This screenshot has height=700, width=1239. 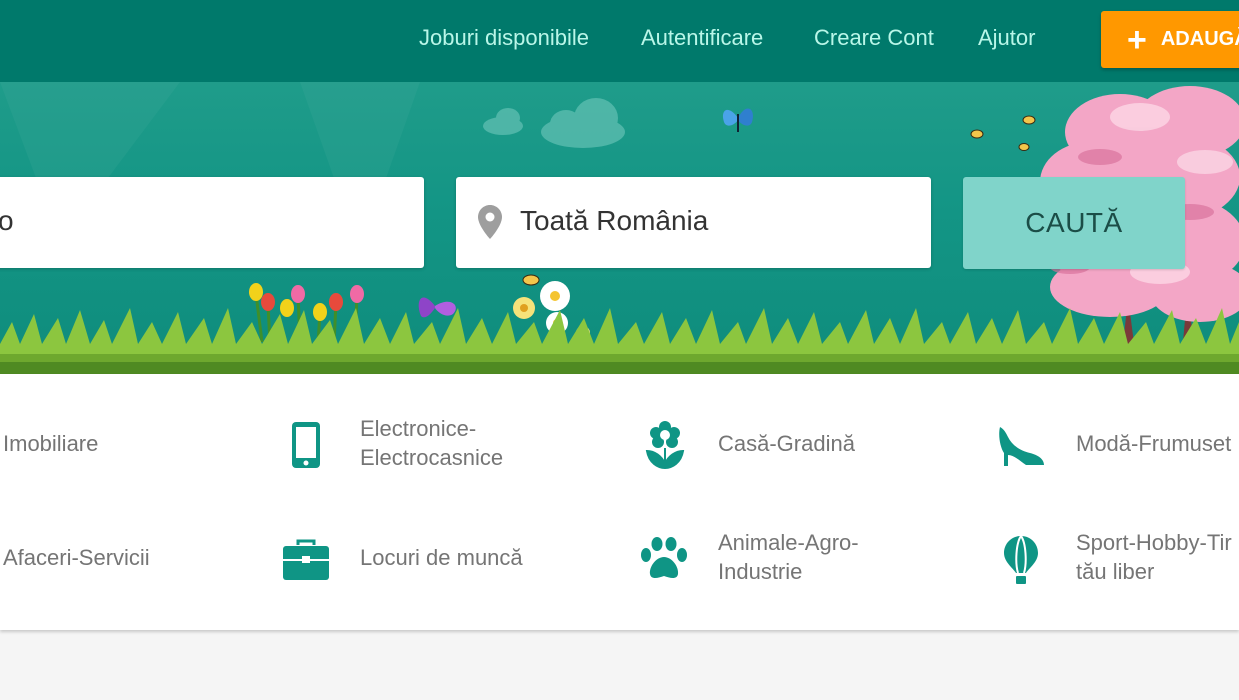 What do you see at coordinates (1154, 542) in the screenshot?
I see `category-label-line1: Sport-Hobby-Tir` at bounding box center [1154, 542].